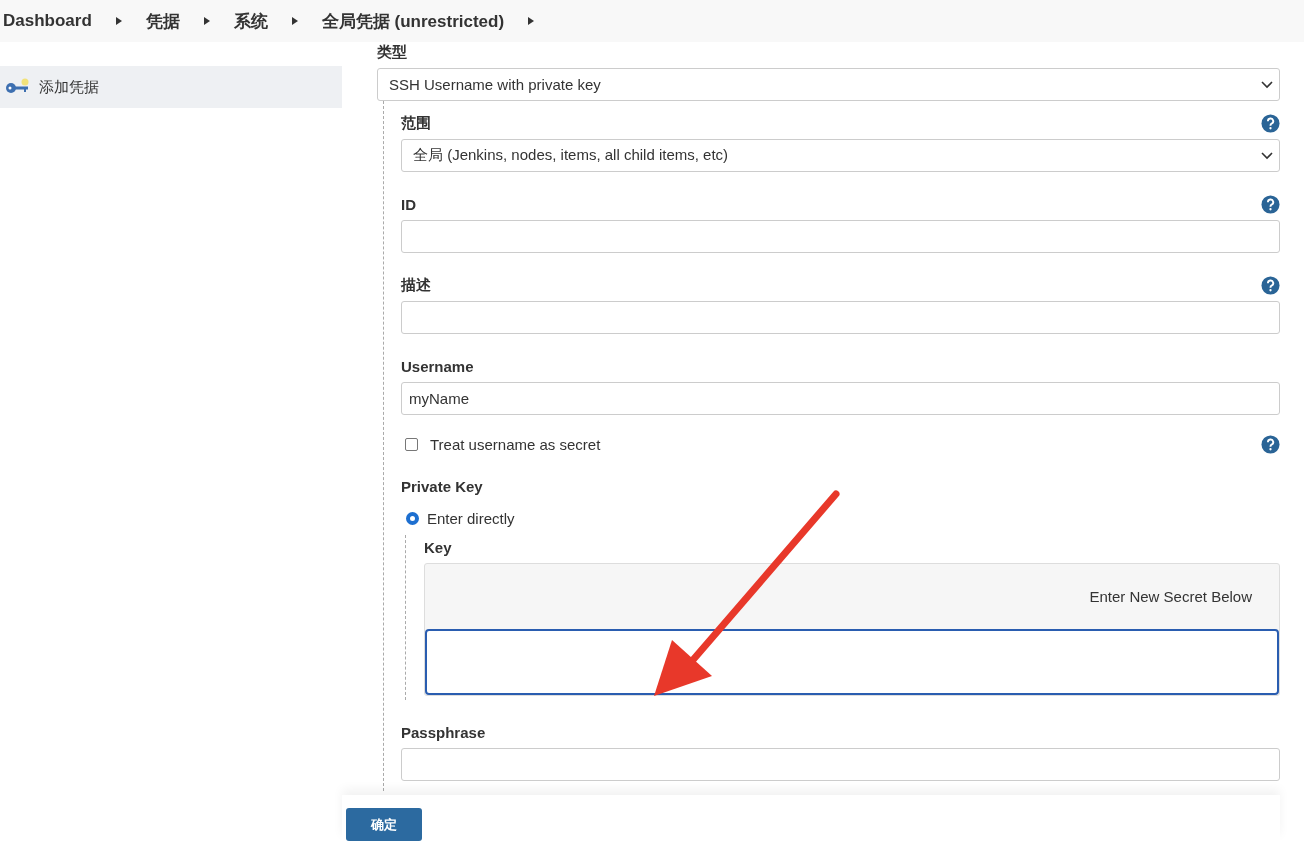 The width and height of the screenshot is (1304, 841). What do you see at coordinates (840, 155) in the screenshot?
I see `scope-select: 全局 (Jenkins, nodes, items, all child items, etc)` at bounding box center [840, 155].